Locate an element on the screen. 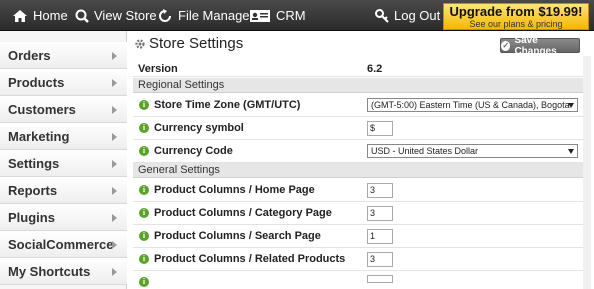 The image size is (594, 289). home-link: Home is located at coordinates (40, 15).